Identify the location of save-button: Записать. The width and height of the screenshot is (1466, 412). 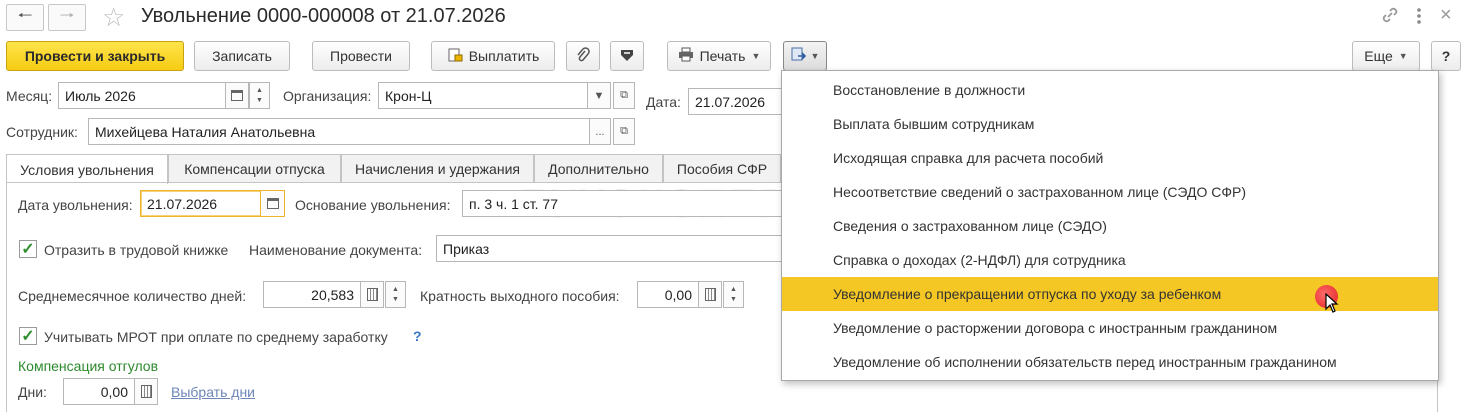
(242, 56).